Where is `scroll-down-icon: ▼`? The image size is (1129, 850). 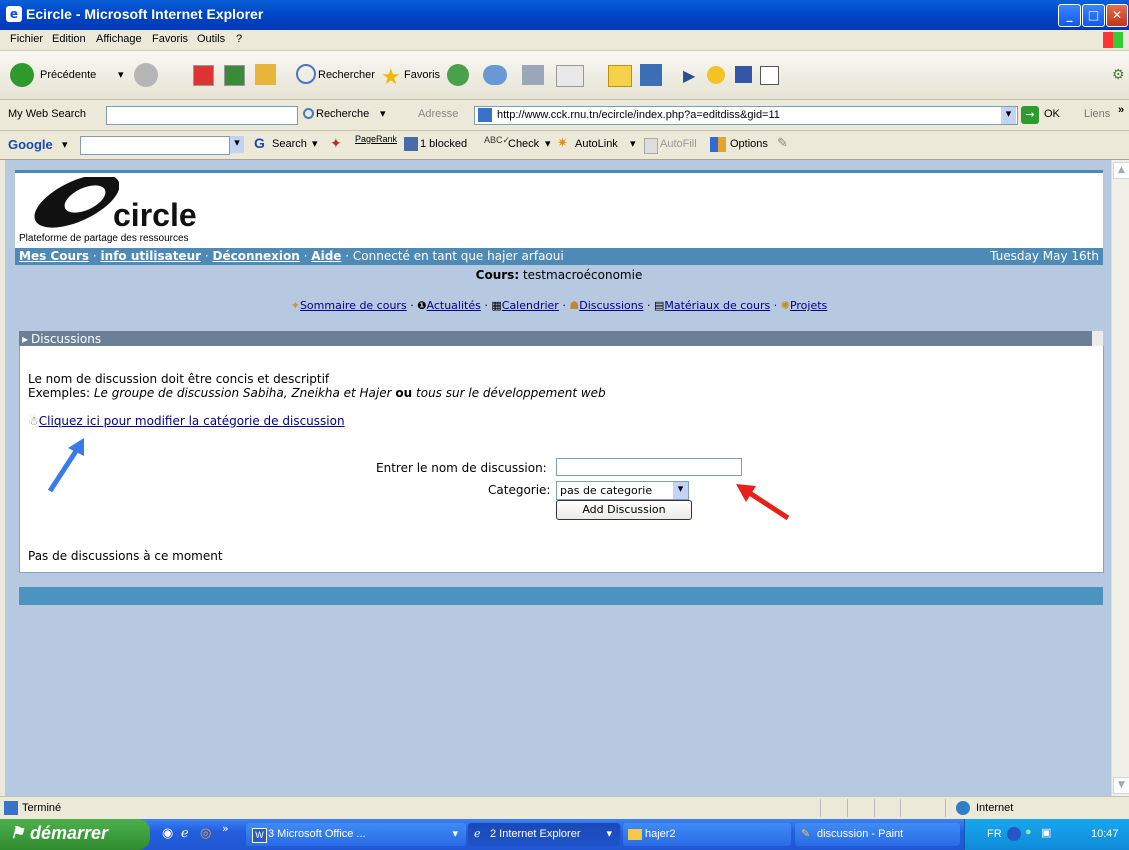 scroll-down-icon: ▼ is located at coordinates (1121, 785).